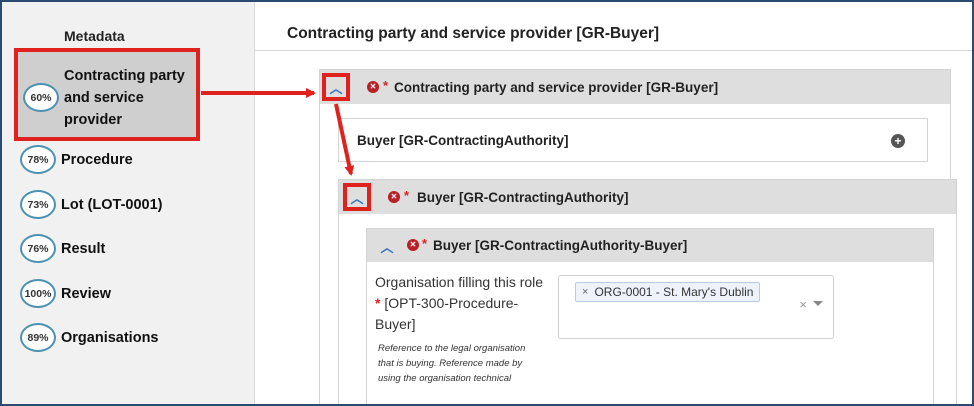 The width and height of the screenshot is (974, 406). I want to click on header-divider, so click(613, 50).